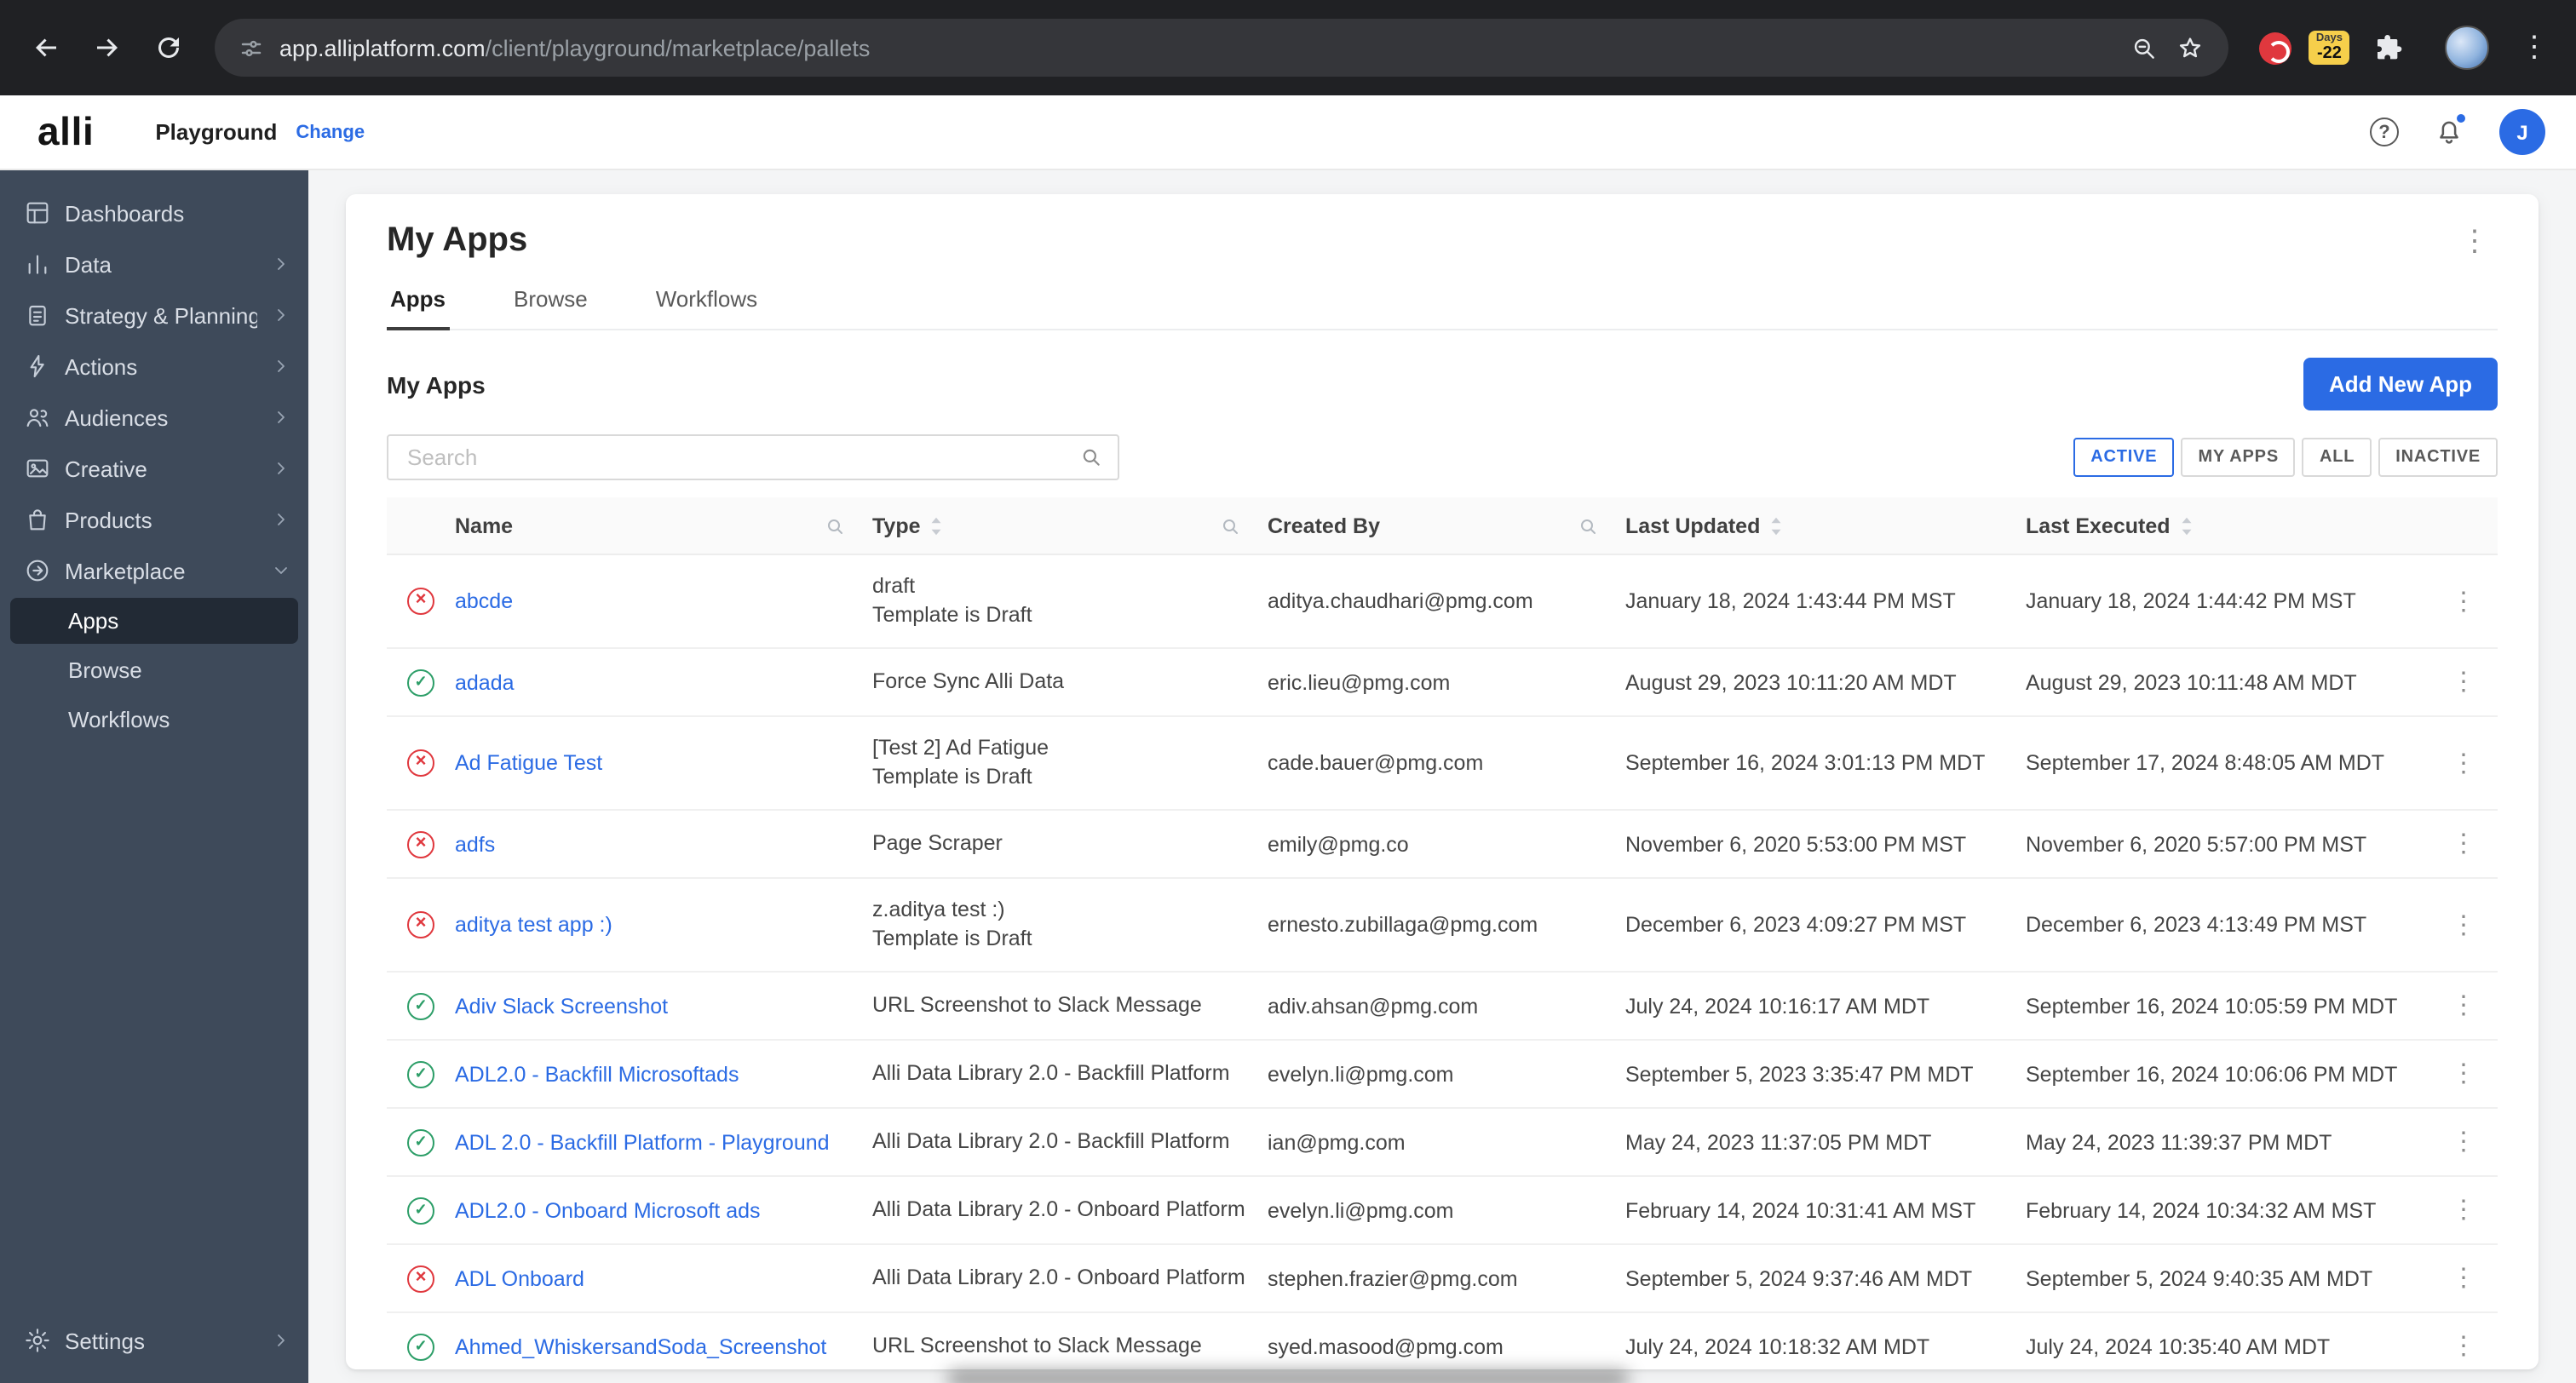 The image size is (2576, 1383). What do you see at coordinates (475, 844) in the screenshot?
I see `app-name-link: adfs` at bounding box center [475, 844].